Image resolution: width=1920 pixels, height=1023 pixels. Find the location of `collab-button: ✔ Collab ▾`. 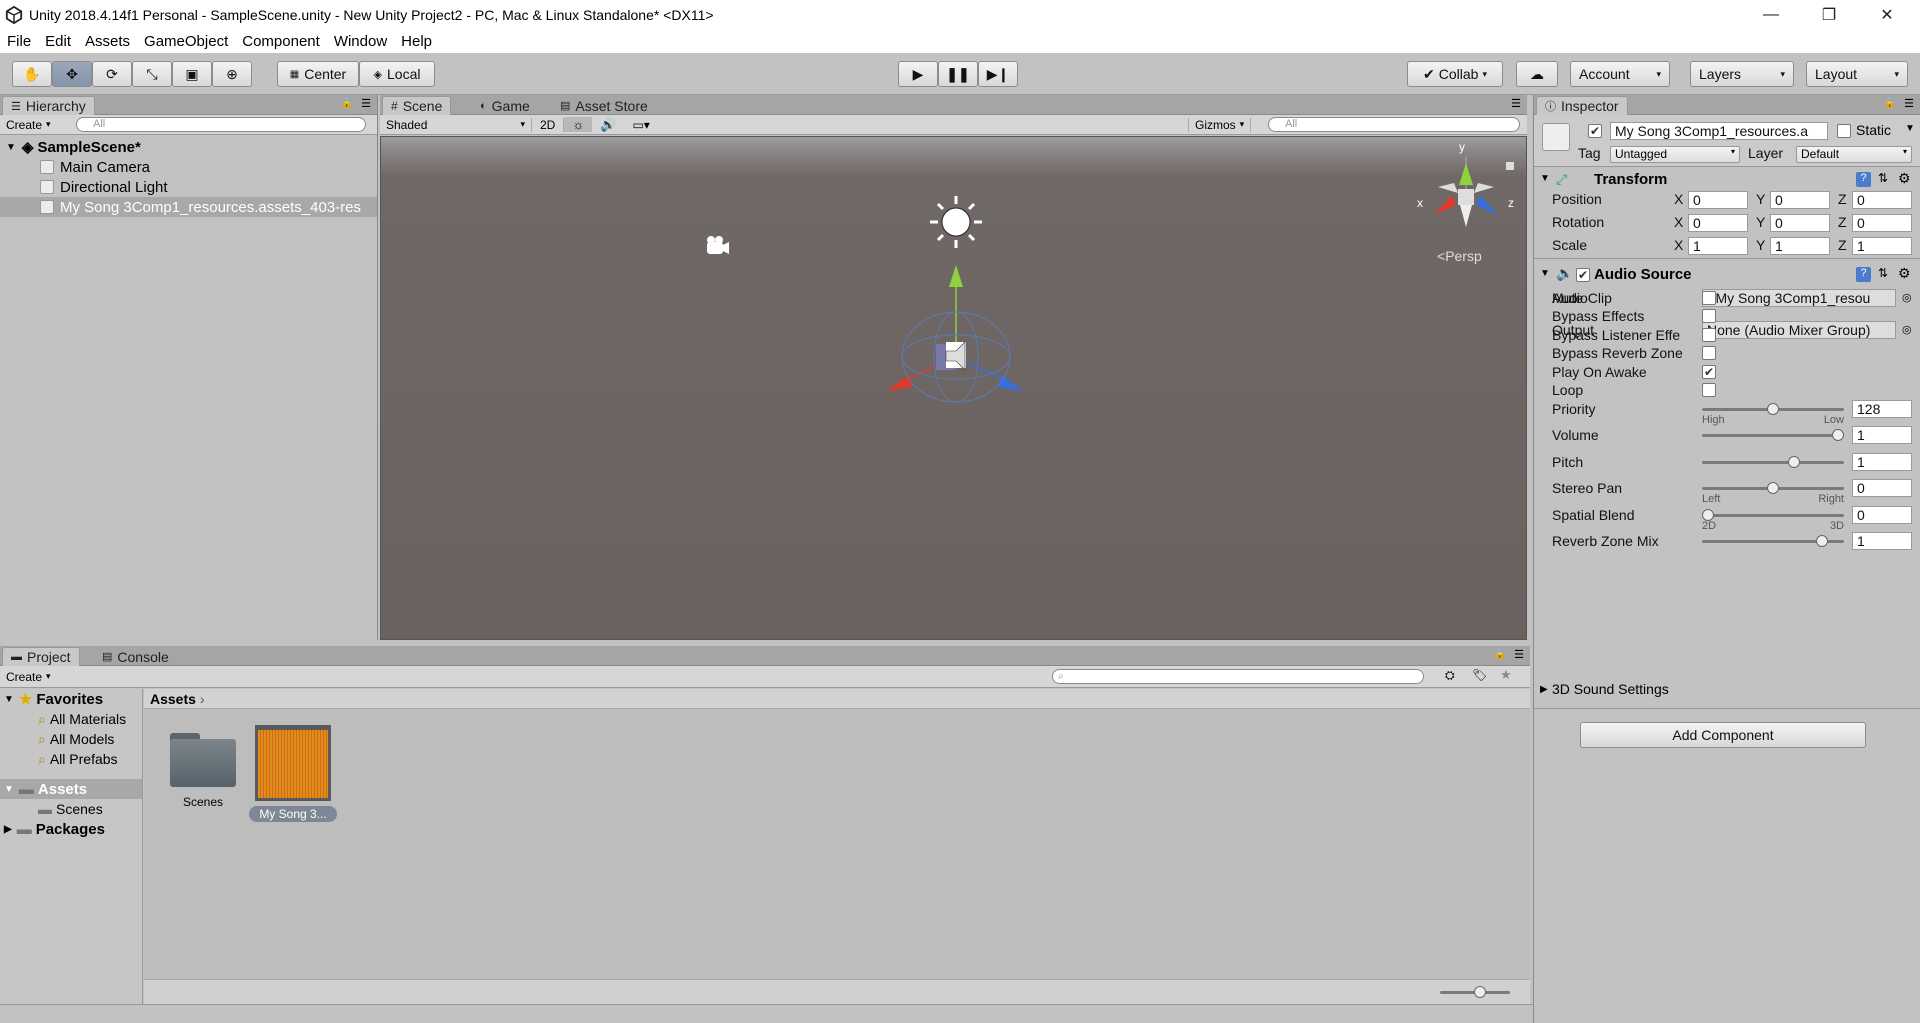

collab-button: ✔ Collab ▾ is located at coordinates (1455, 74).